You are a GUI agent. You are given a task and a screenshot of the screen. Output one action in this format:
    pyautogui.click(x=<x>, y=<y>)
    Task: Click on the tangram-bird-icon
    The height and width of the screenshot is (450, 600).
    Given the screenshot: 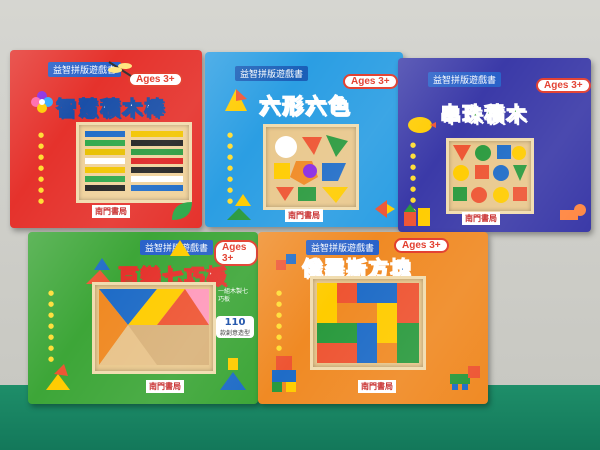 What is the action you would take?
    pyautogui.click(x=180, y=248)
    